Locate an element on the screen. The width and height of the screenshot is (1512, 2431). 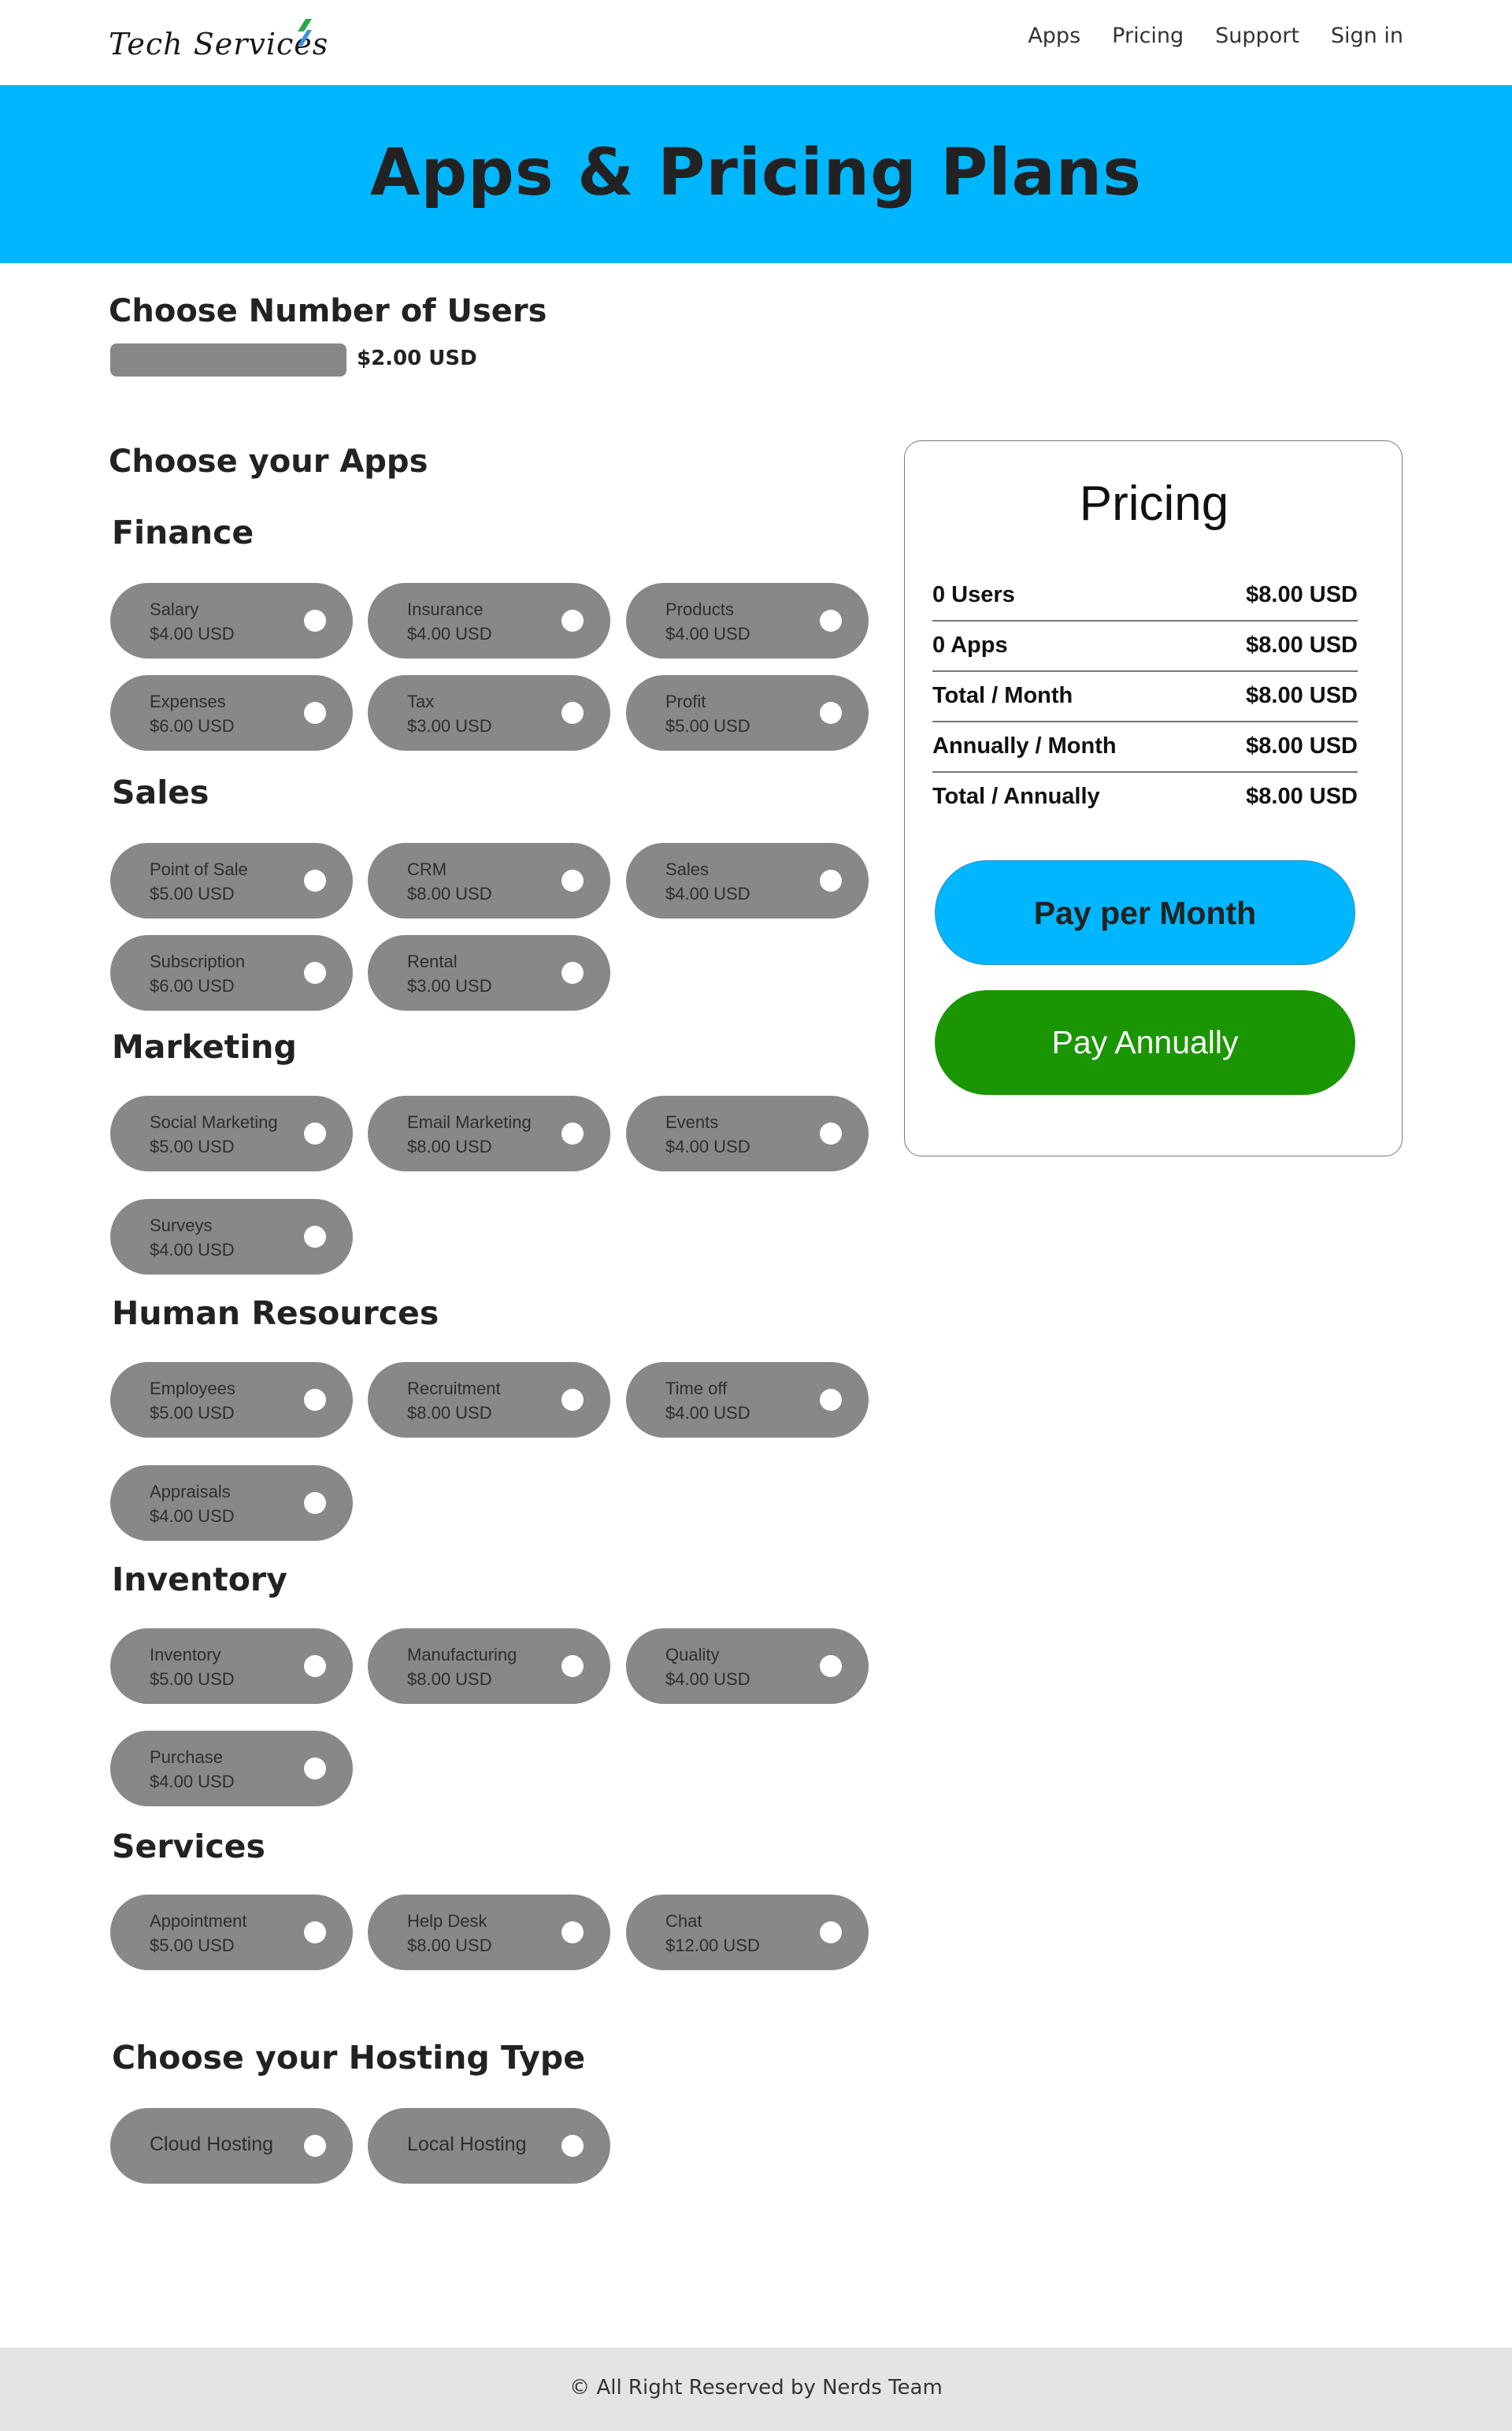
app-toggle-time-off: Time off $4.00 USD is located at coordinates (747, 1400).